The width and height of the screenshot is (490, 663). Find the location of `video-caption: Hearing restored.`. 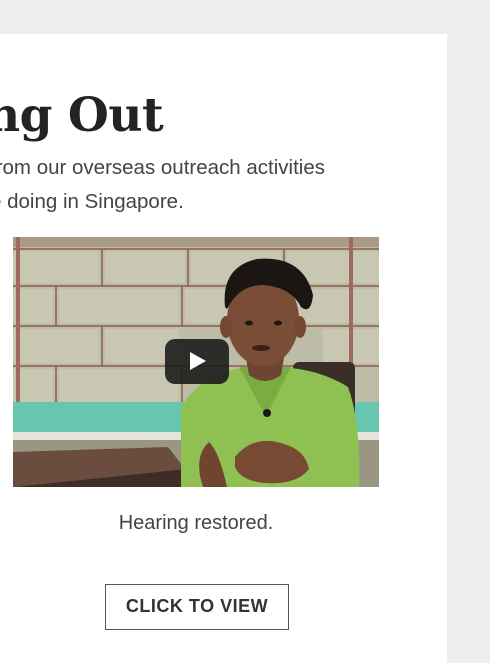

video-caption: Hearing restored. is located at coordinates (196, 523).